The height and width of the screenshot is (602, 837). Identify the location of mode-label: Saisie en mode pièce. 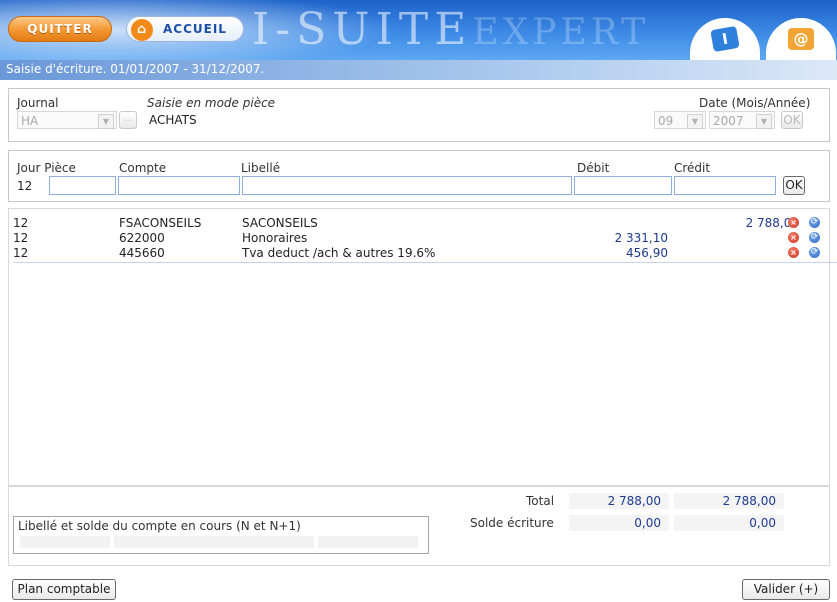
(211, 103).